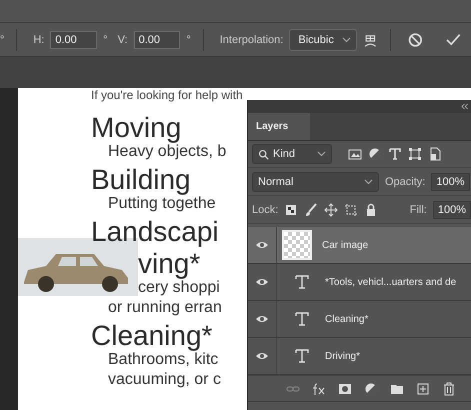  I want to click on opacity-field: 100%, so click(450, 181).